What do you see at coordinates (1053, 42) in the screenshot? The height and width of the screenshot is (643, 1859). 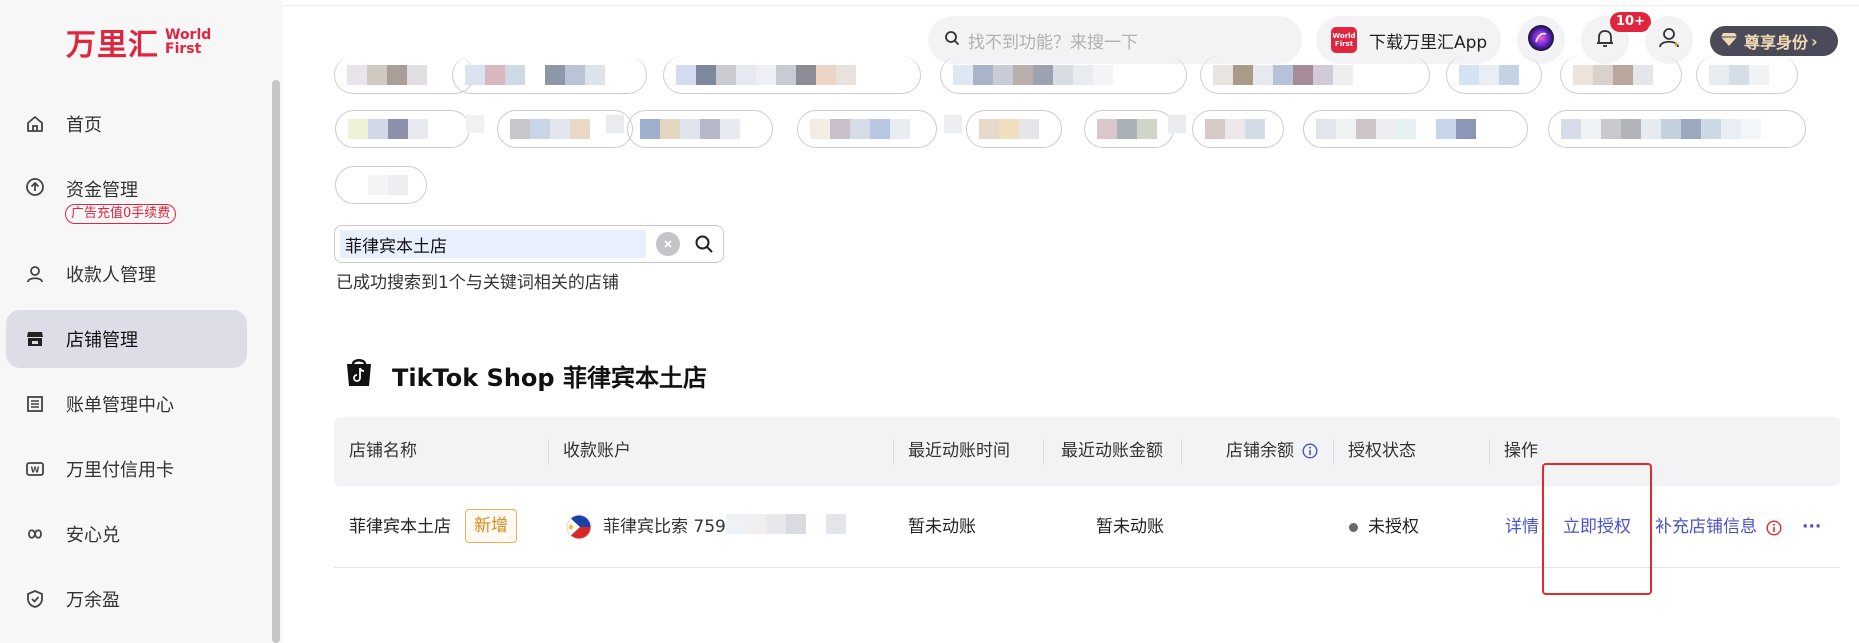 I see `search-placeholder: 找不到功能？来搜一下` at bounding box center [1053, 42].